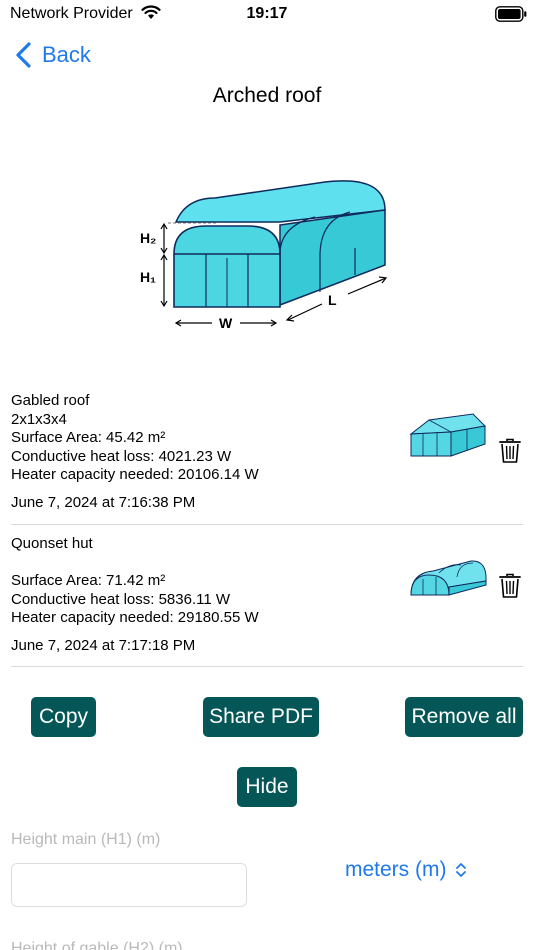 The width and height of the screenshot is (534, 950). Describe the element at coordinates (135, 617) in the screenshot. I see `item-heater-capacity: Heater capacity needed: 29180.55 W` at that location.